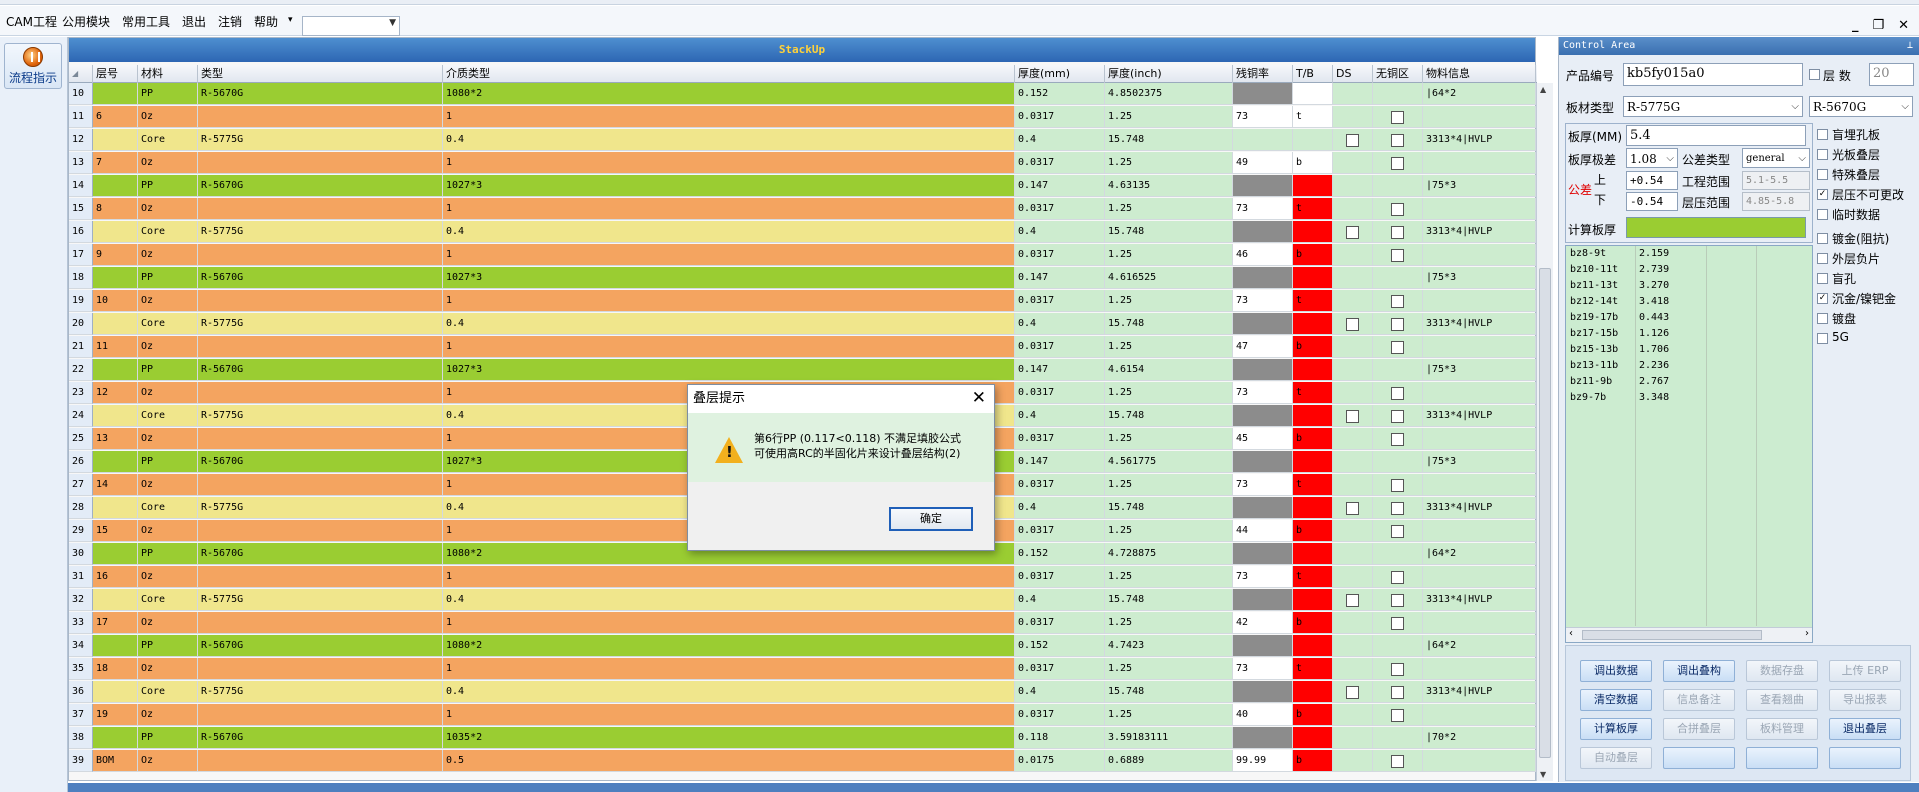 The image size is (1919, 792). I want to click on option-checkbox, so click(1822, 238).